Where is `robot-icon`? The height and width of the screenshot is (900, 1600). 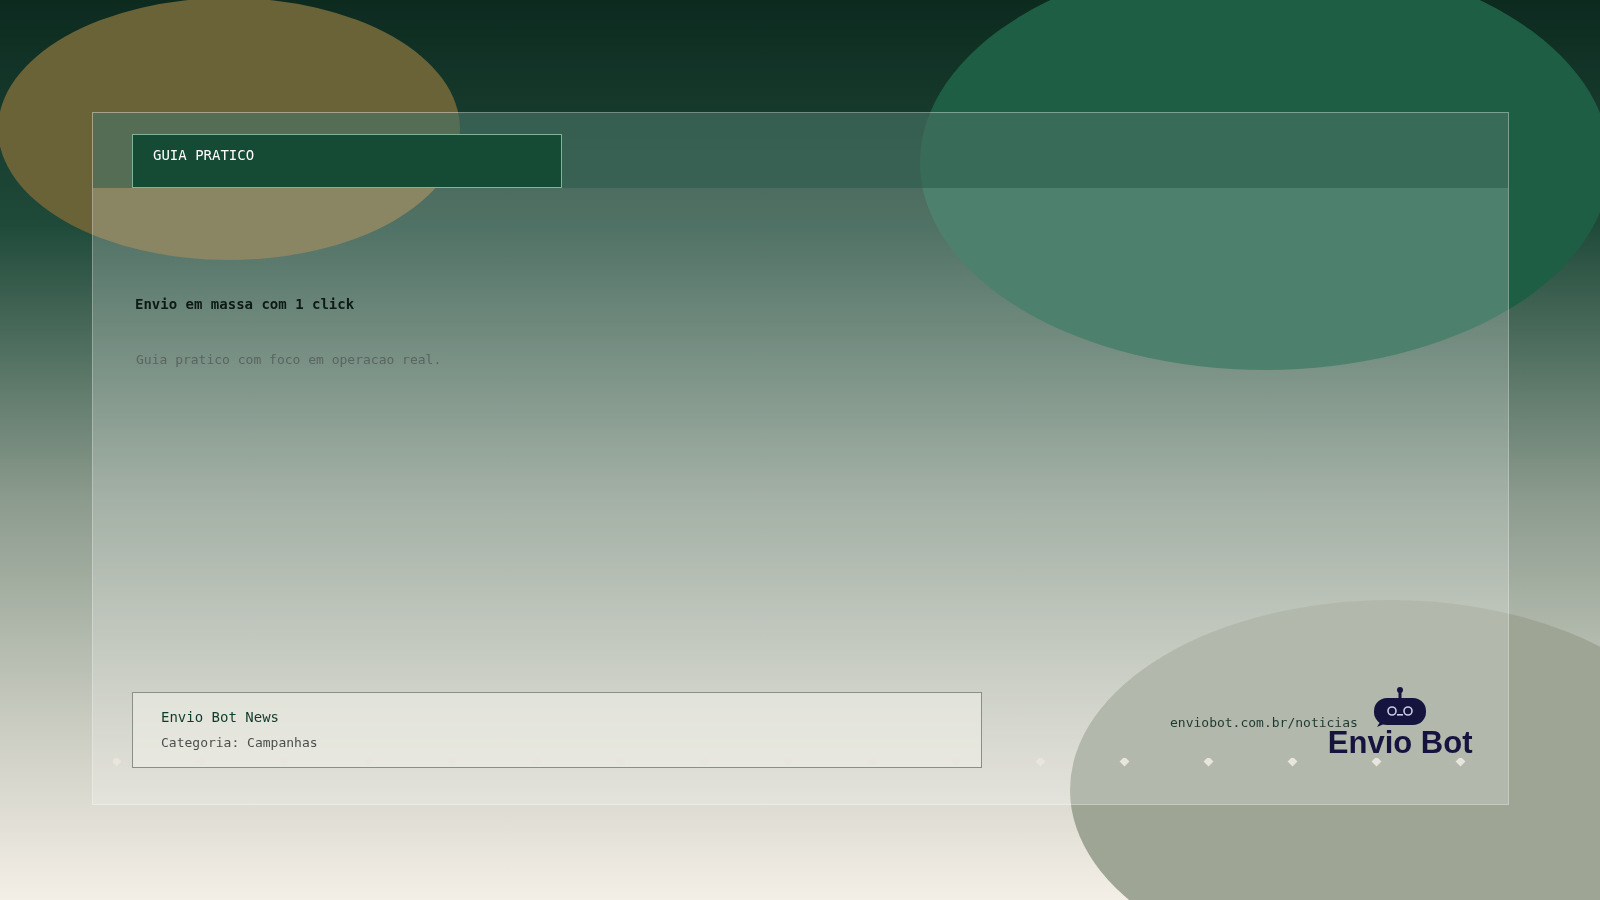
robot-icon is located at coordinates (1400, 707).